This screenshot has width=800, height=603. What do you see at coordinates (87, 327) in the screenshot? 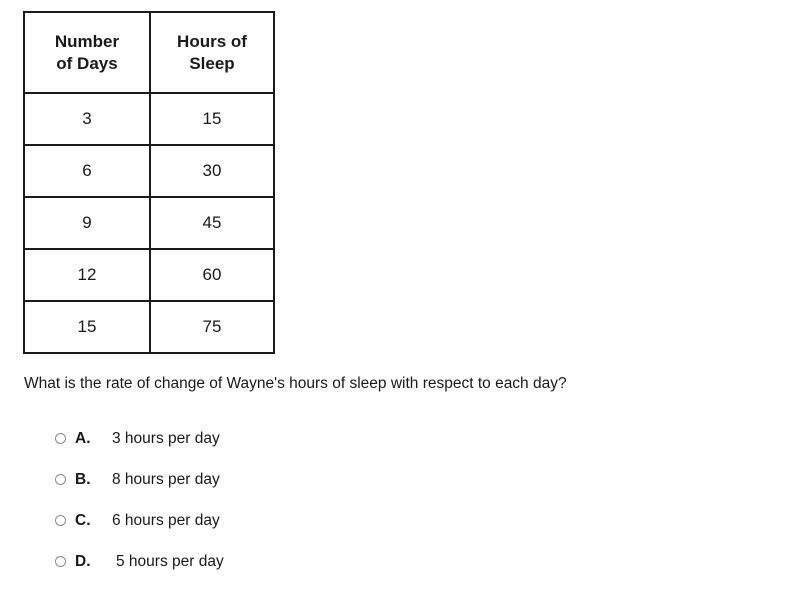
I see `cell-days: 15` at bounding box center [87, 327].